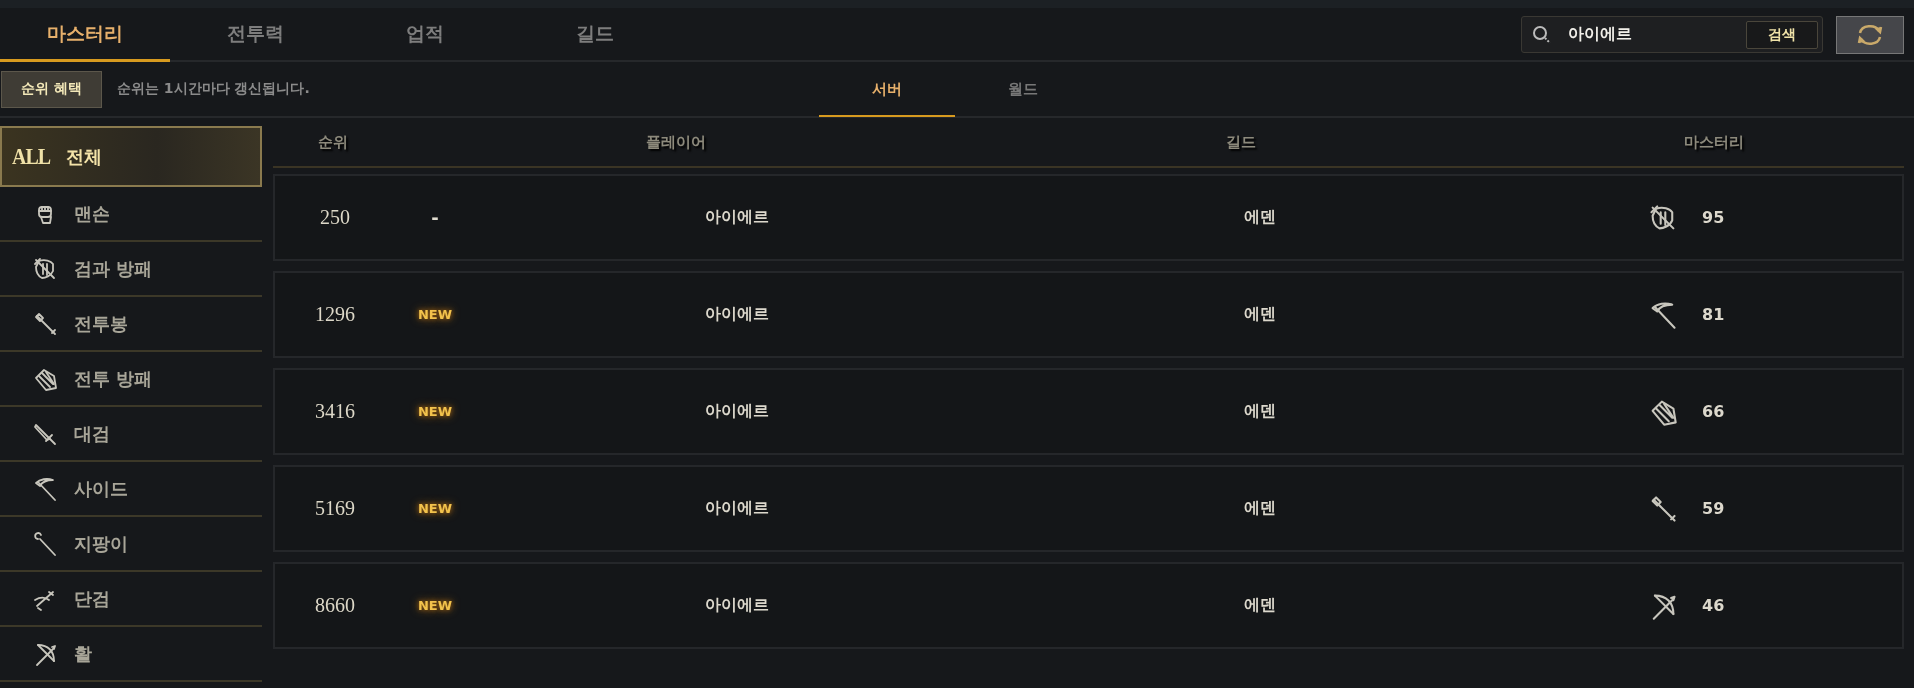 The image size is (1914, 688). What do you see at coordinates (595, 35) in the screenshot?
I see `category-tab: 길드` at bounding box center [595, 35].